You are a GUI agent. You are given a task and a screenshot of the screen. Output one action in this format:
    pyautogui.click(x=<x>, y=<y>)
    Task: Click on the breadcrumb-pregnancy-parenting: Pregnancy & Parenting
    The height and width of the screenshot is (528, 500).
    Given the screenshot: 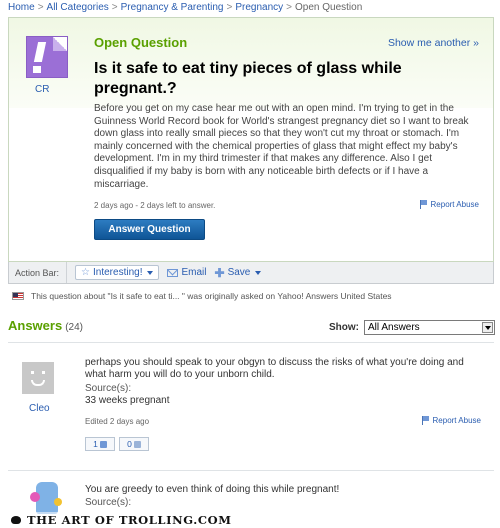 What is the action you would take?
    pyautogui.click(x=172, y=7)
    